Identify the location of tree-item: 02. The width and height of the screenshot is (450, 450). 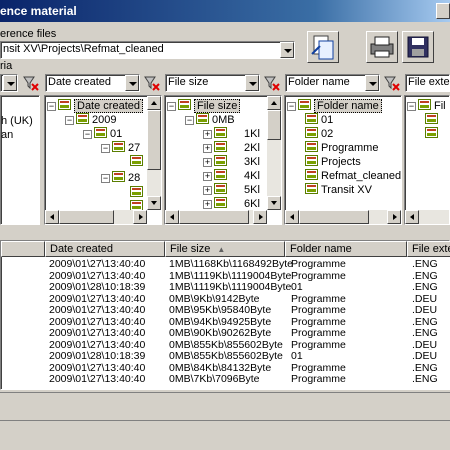
(319, 134).